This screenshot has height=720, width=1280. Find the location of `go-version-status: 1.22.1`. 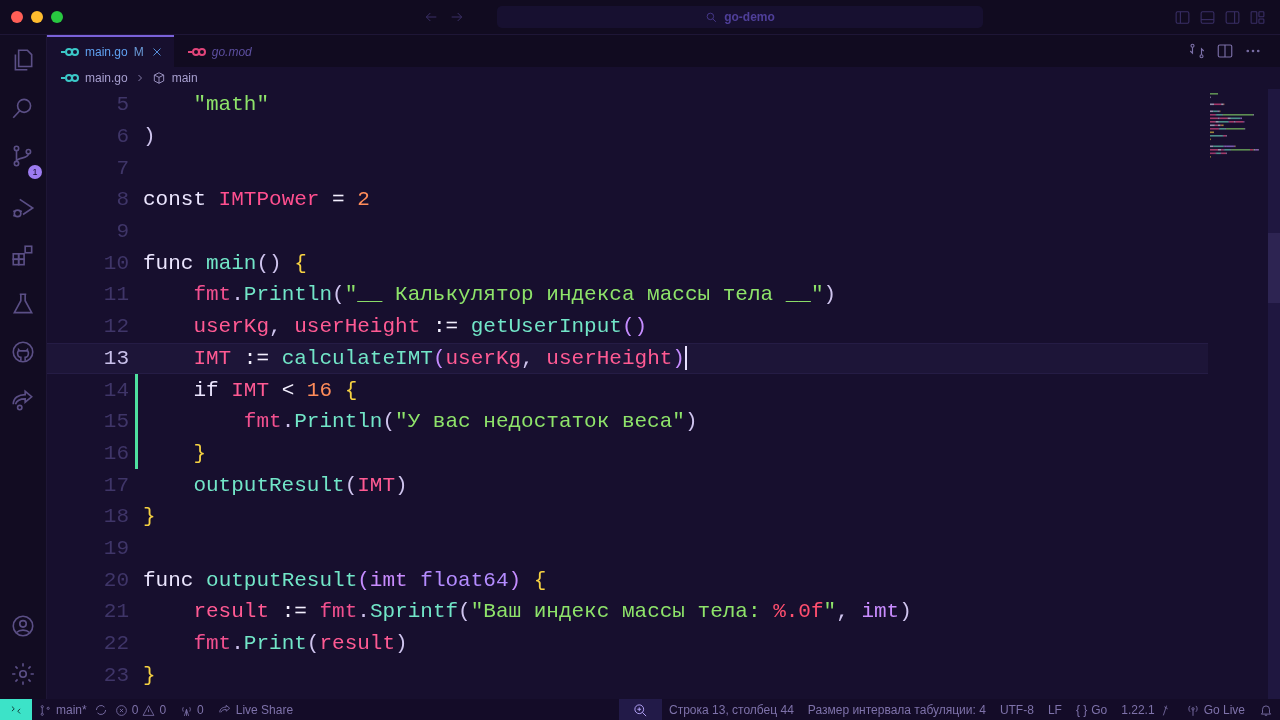

go-version-status: 1.22.1 is located at coordinates (1146, 710).